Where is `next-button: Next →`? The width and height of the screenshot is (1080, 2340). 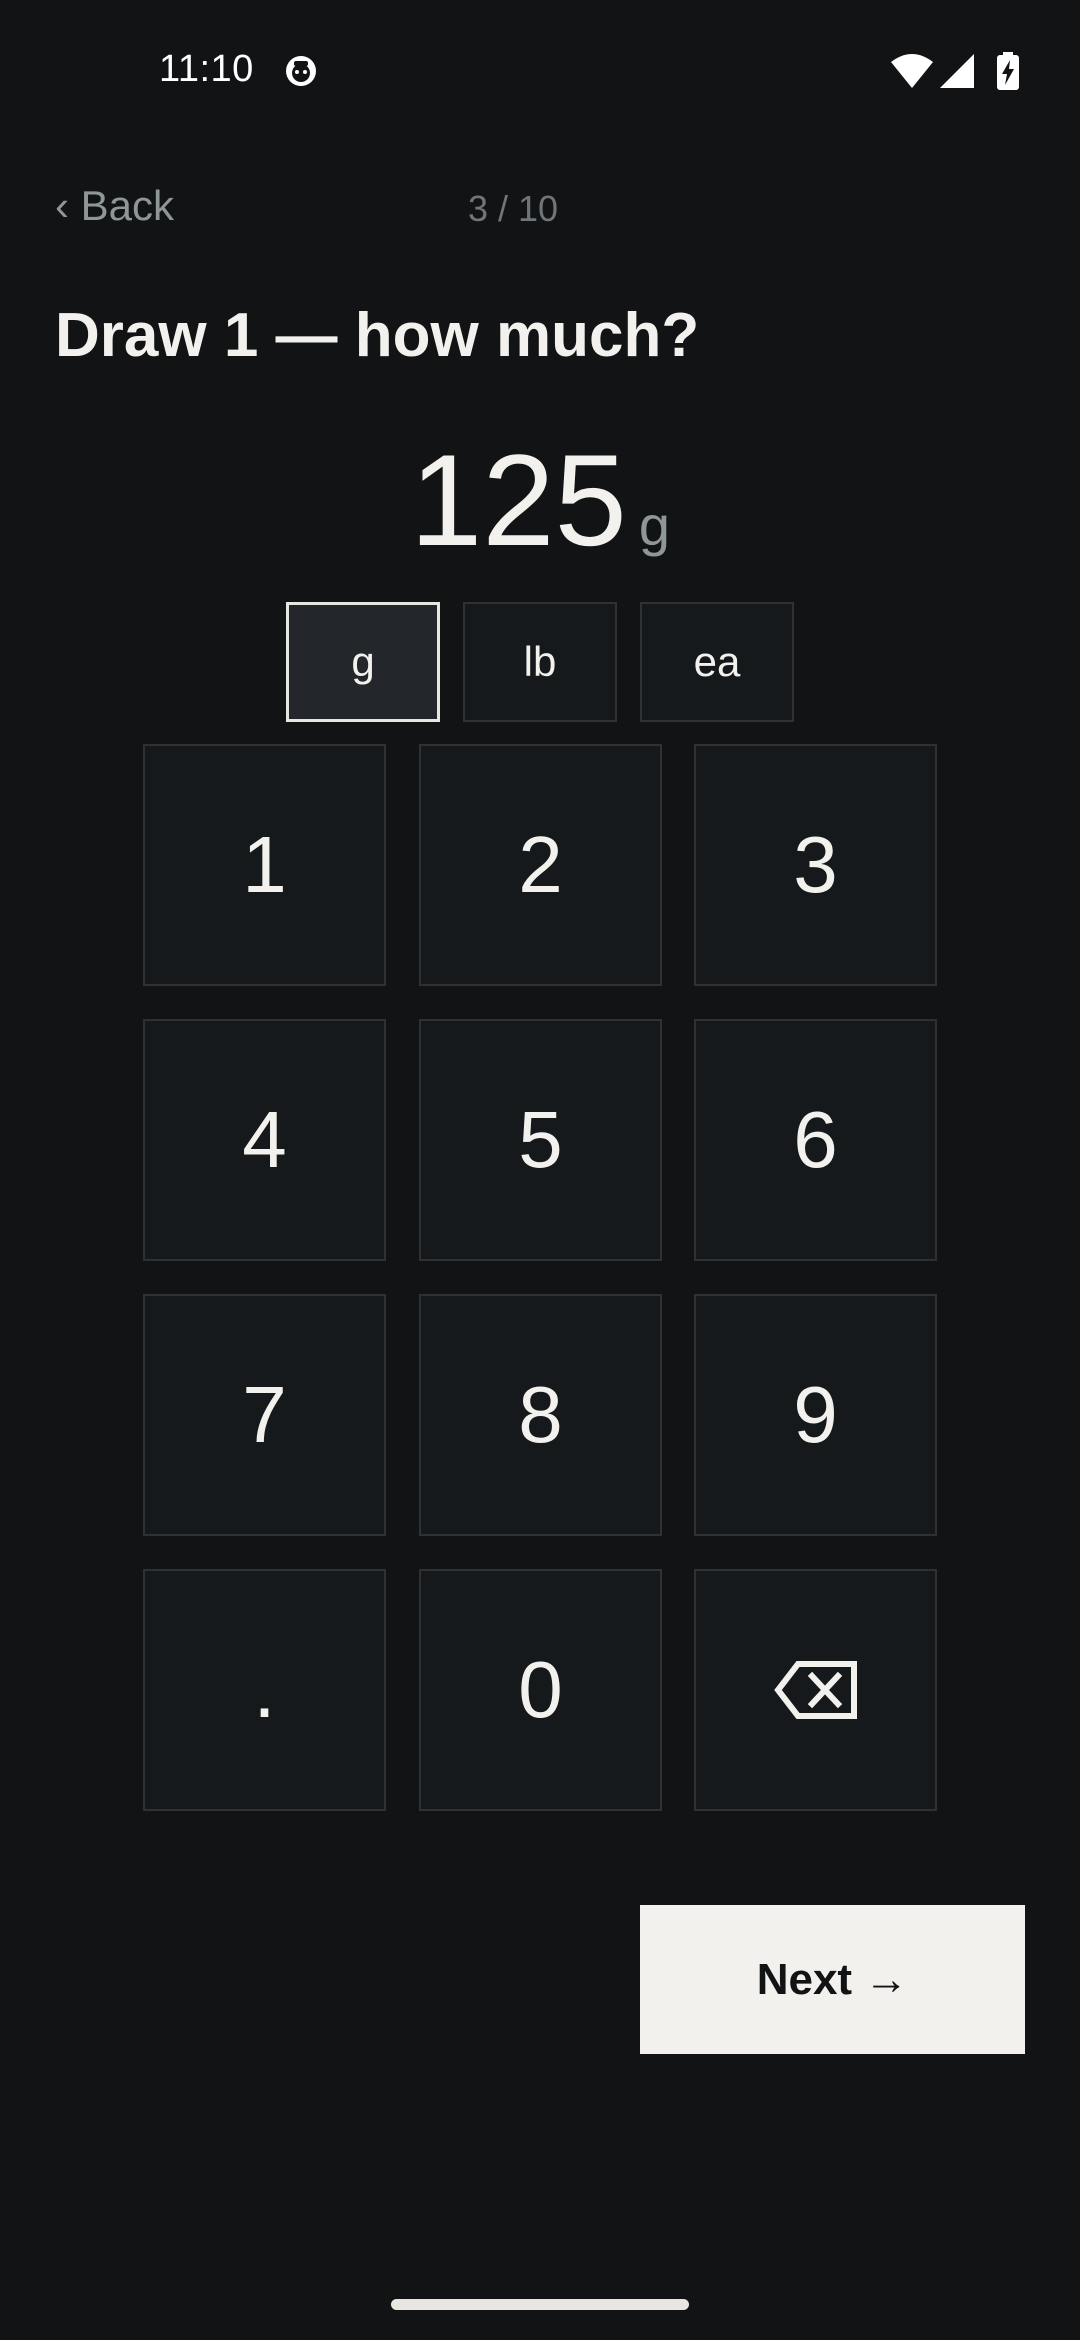
next-button: Next → is located at coordinates (832, 1979).